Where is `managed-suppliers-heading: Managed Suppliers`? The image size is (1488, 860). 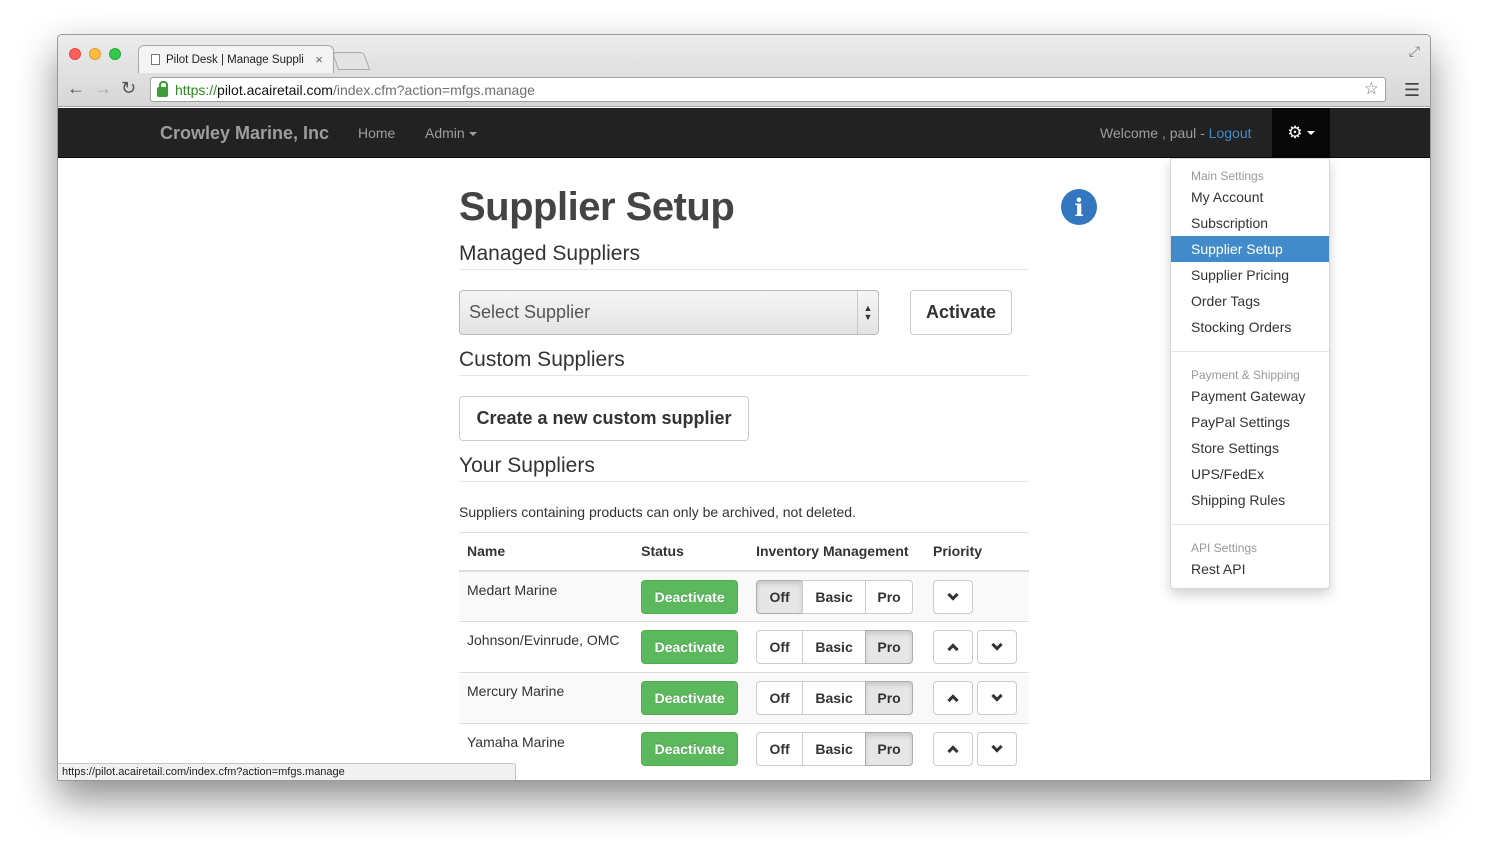 managed-suppliers-heading: Managed Suppliers is located at coordinates (549, 253).